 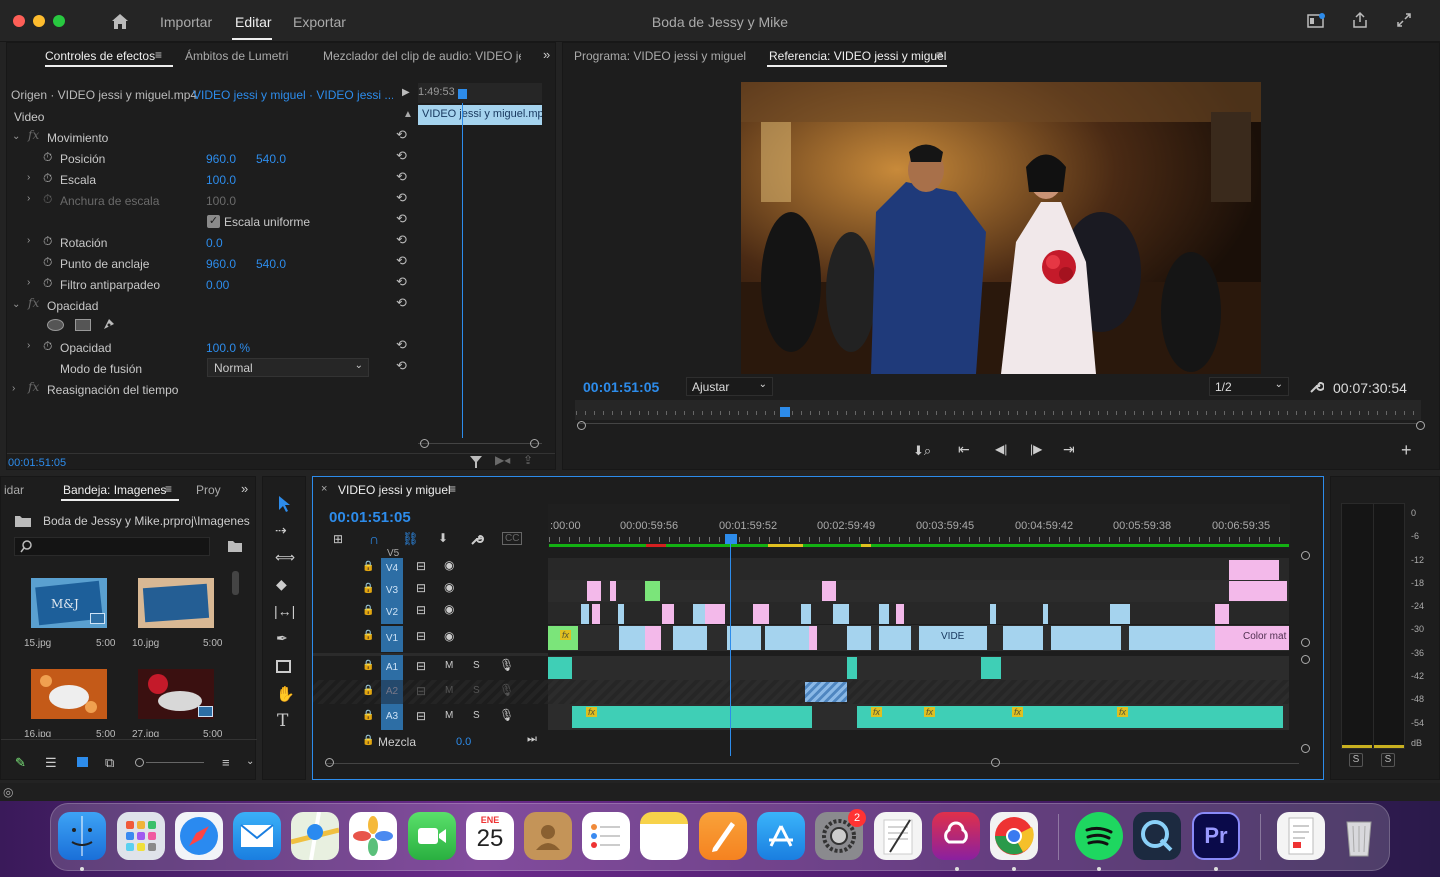 I want to click on app-store-icon, so click(x=781, y=836).